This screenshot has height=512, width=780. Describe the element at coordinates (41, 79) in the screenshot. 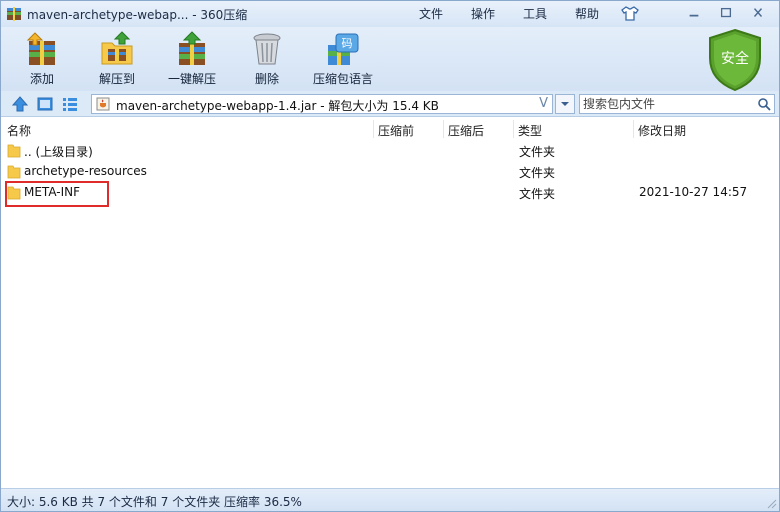

I see `add-label: 添加` at that location.